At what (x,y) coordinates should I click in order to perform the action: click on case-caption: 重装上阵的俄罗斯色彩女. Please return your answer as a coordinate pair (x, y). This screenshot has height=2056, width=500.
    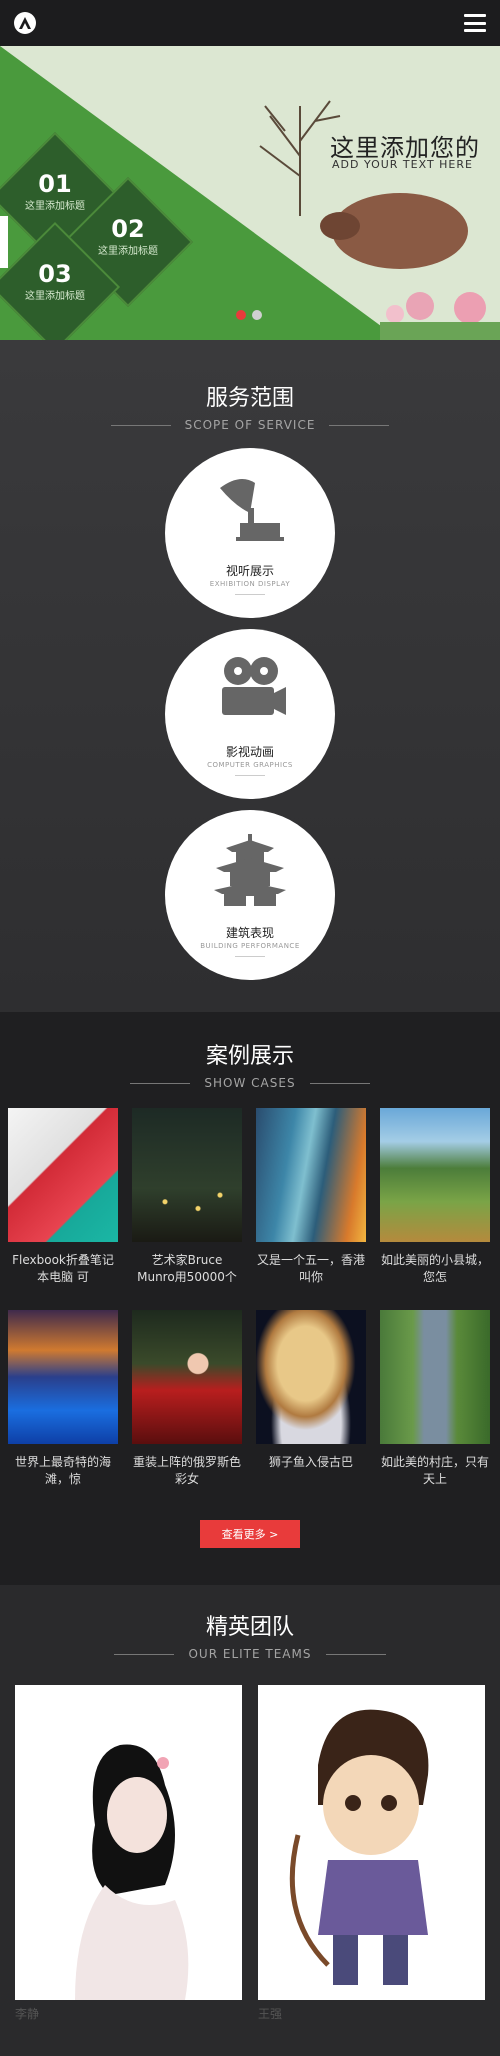
    Looking at the image, I should click on (186, 1470).